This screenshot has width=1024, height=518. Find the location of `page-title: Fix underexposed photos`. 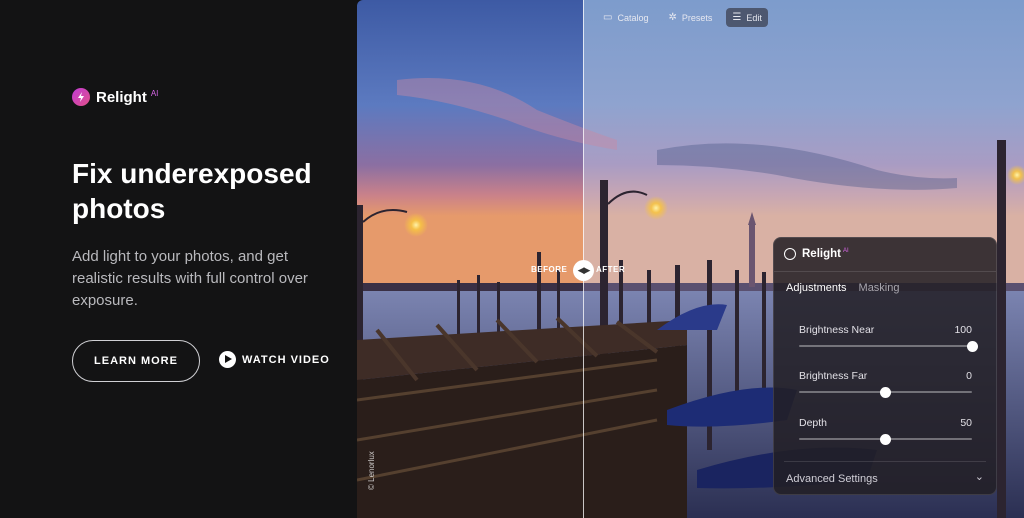

page-title: Fix underexposed photos is located at coordinates (192, 191).